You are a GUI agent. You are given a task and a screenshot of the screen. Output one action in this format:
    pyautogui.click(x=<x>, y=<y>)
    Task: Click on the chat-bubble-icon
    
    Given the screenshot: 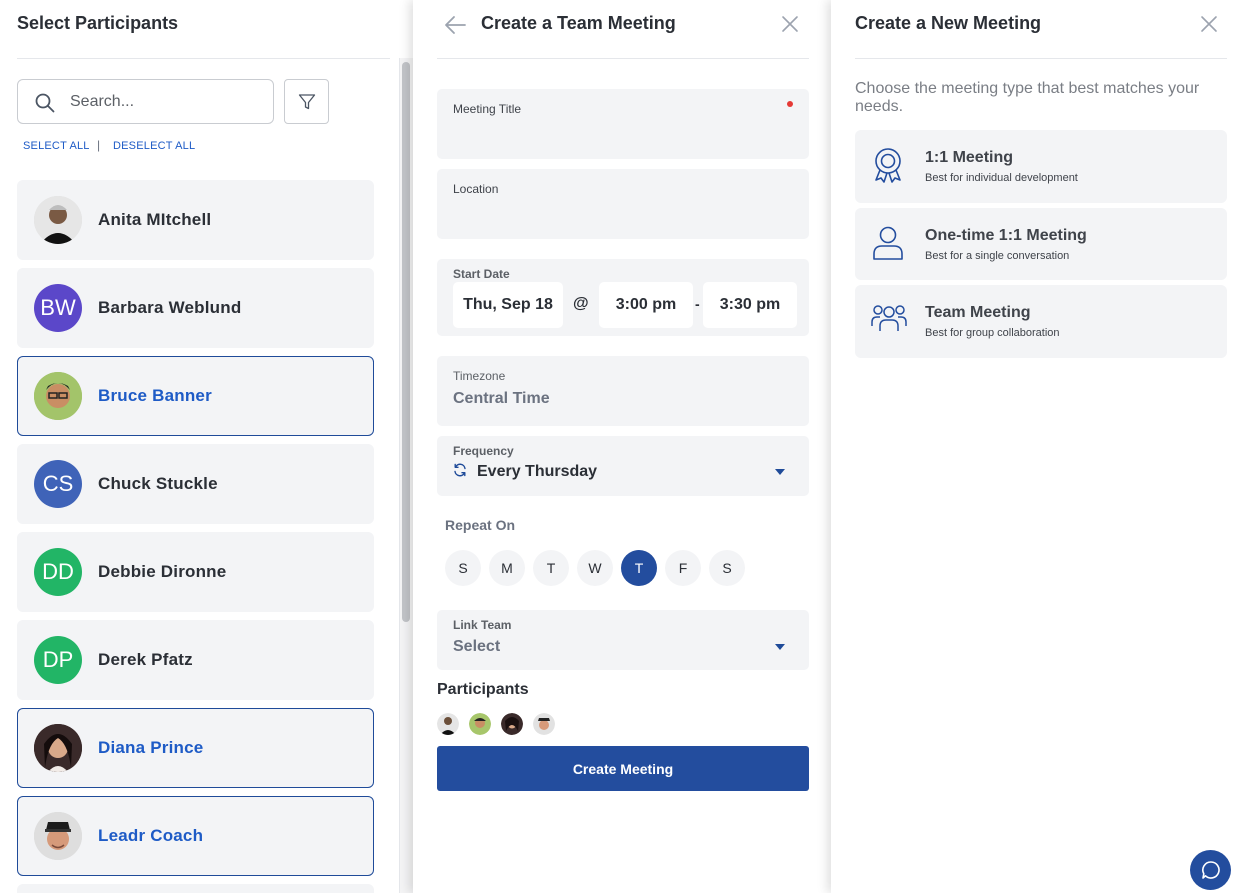 What is the action you would take?
    pyautogui.click(x=1210, y=870)
    